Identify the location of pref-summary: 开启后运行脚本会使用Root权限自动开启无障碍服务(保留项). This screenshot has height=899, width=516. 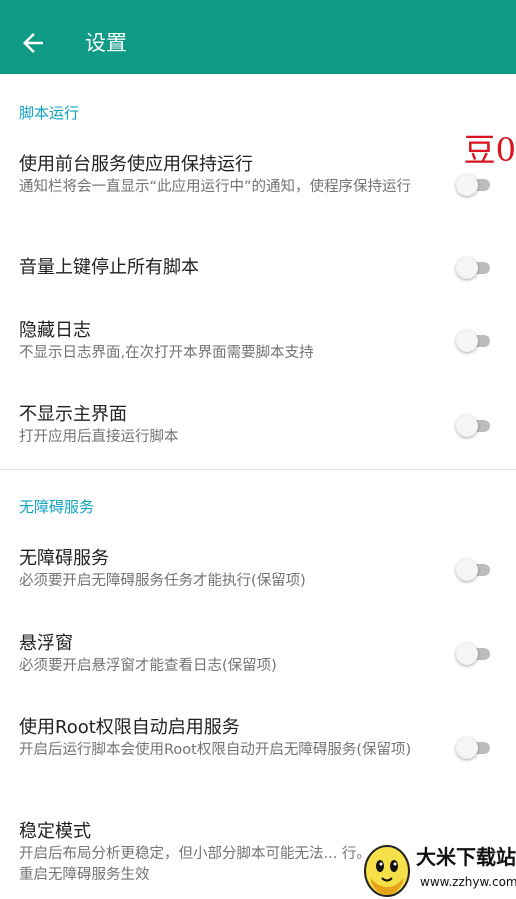
(215, 750).